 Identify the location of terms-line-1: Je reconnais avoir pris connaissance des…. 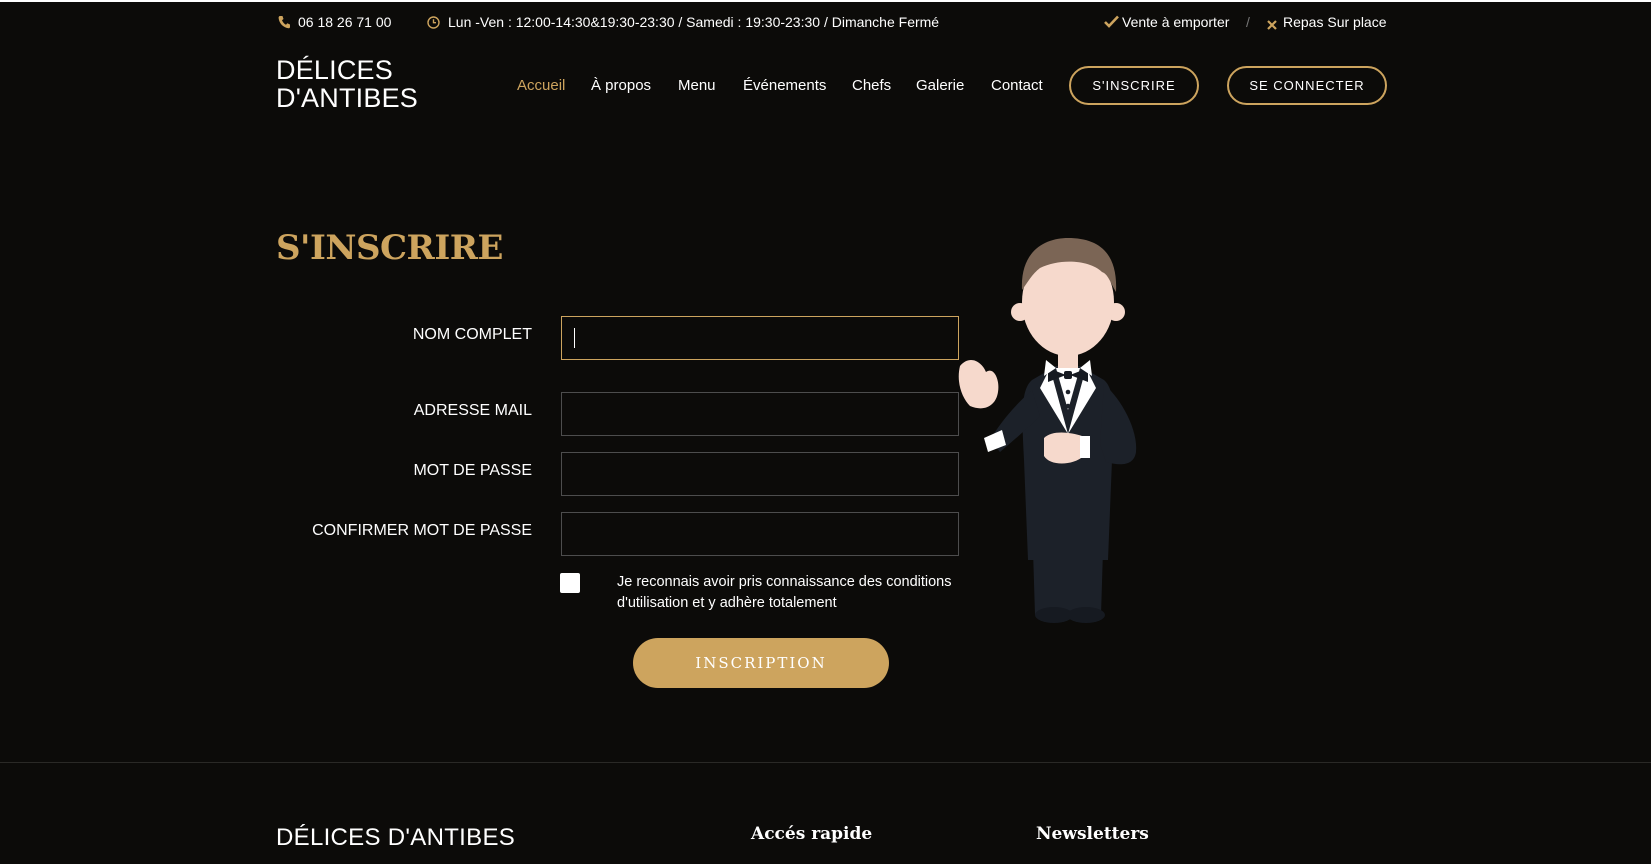
(784, 582).